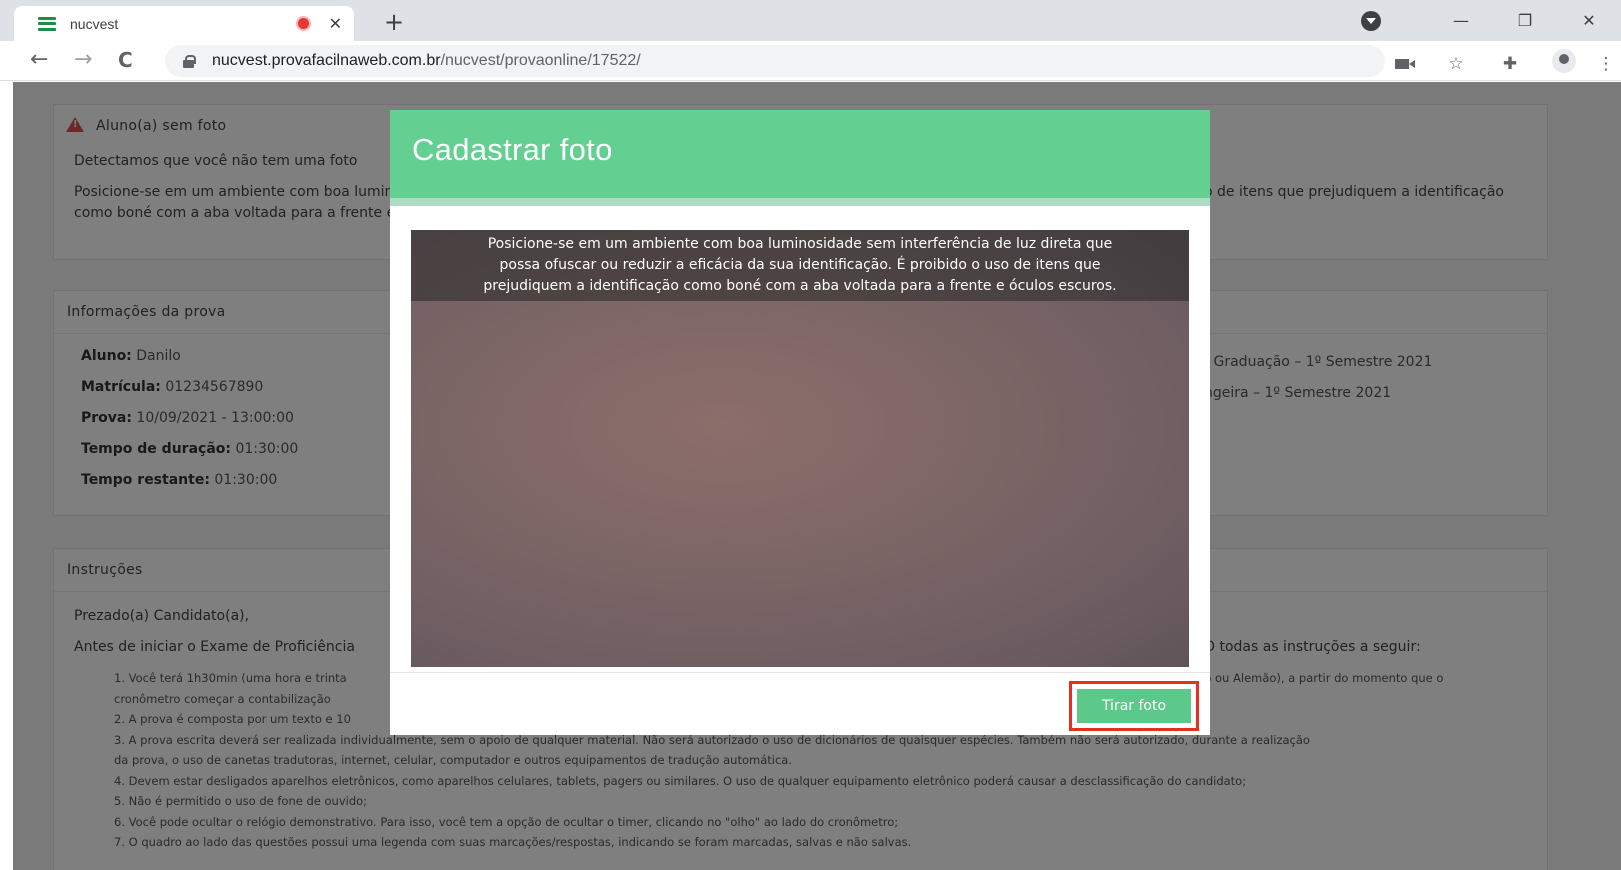 Image resolution: width=1621 pixels, height=870 pixels. Describe the element at coordinates (94, 23) in the screenshot. I see `tab-title: nucvest` at that location.